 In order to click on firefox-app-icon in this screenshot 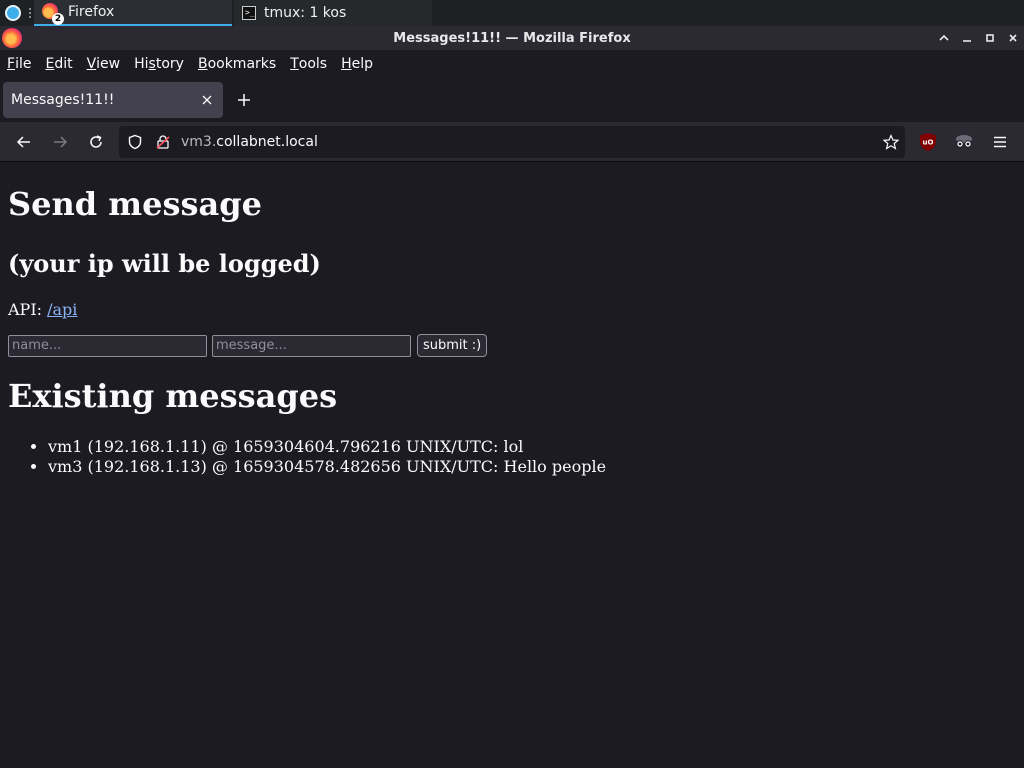, I will do `click(12, 38)`.